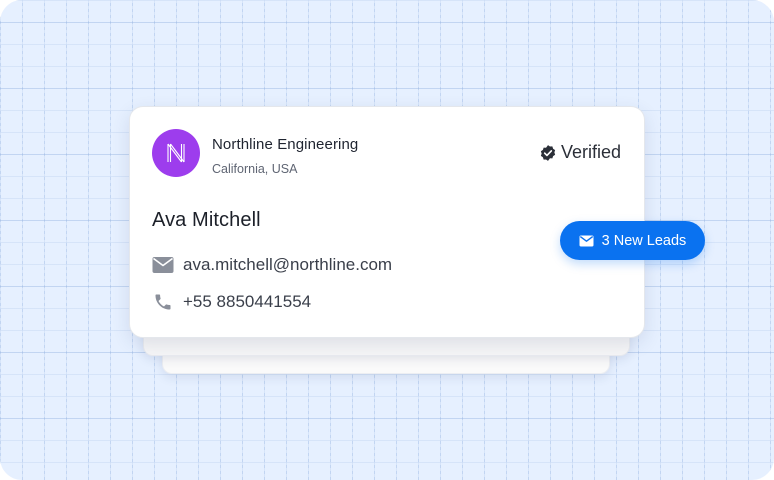  I want to click on company-logo, so click(176, 153).